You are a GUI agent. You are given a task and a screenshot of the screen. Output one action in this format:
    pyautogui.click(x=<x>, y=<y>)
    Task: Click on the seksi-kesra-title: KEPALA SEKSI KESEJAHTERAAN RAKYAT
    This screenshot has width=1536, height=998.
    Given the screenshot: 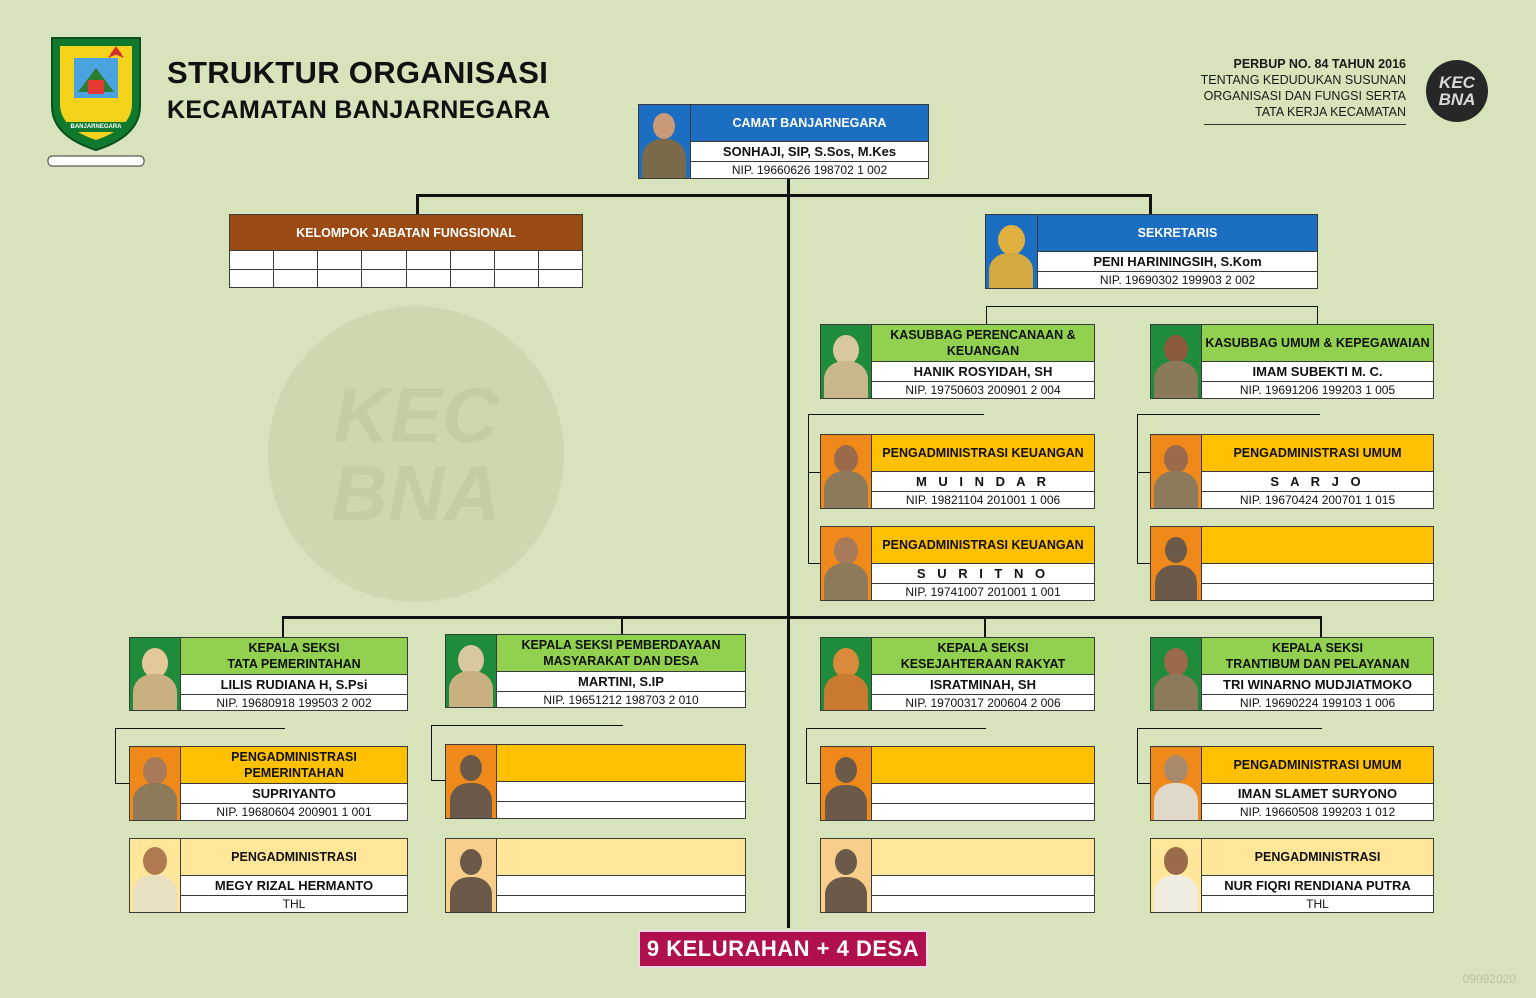 What is the action you would take?
    pyautogui.click(x=983, y=656)
    